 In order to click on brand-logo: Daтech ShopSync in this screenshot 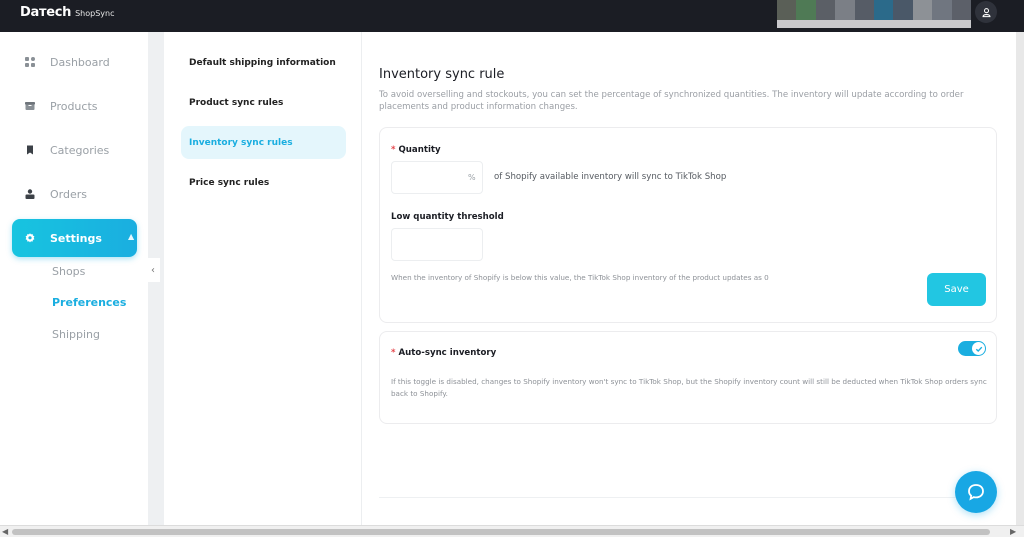, I will do `click(67, 12)`.